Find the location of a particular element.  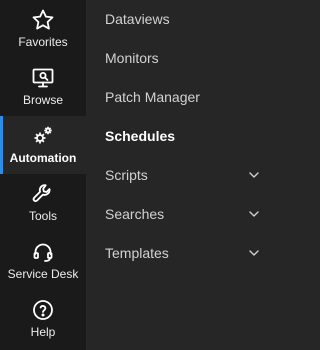

menu-item-label: Scripts is located at coordinates (126, 175).